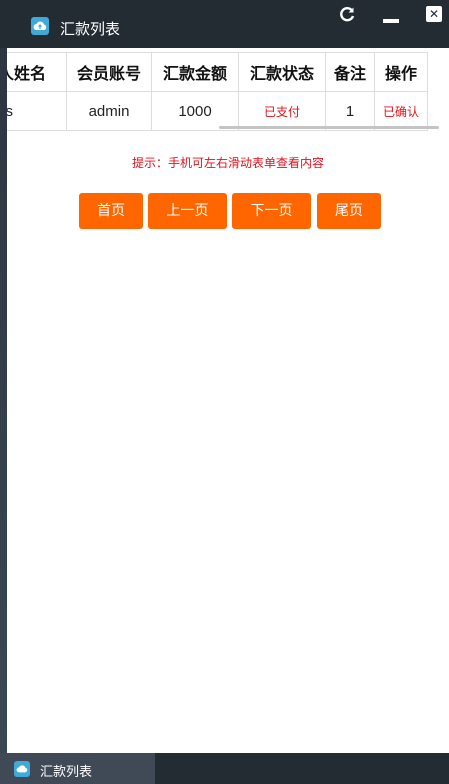 The height and width of the screenshot is (784, 449). What do you see at coordinates (401, 111) in the screenshot?
I see `confirm-action-link: 已确认` at bounding box center [401, 111].